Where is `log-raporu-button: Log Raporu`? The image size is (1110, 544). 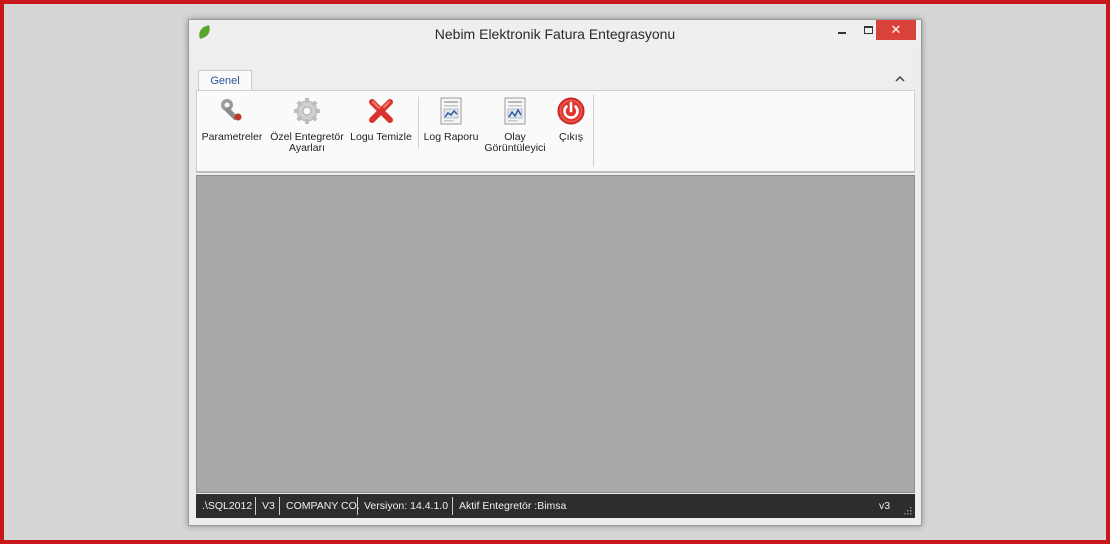 log-raporu-button: Log Raporu is located at coordinates (451, 127).